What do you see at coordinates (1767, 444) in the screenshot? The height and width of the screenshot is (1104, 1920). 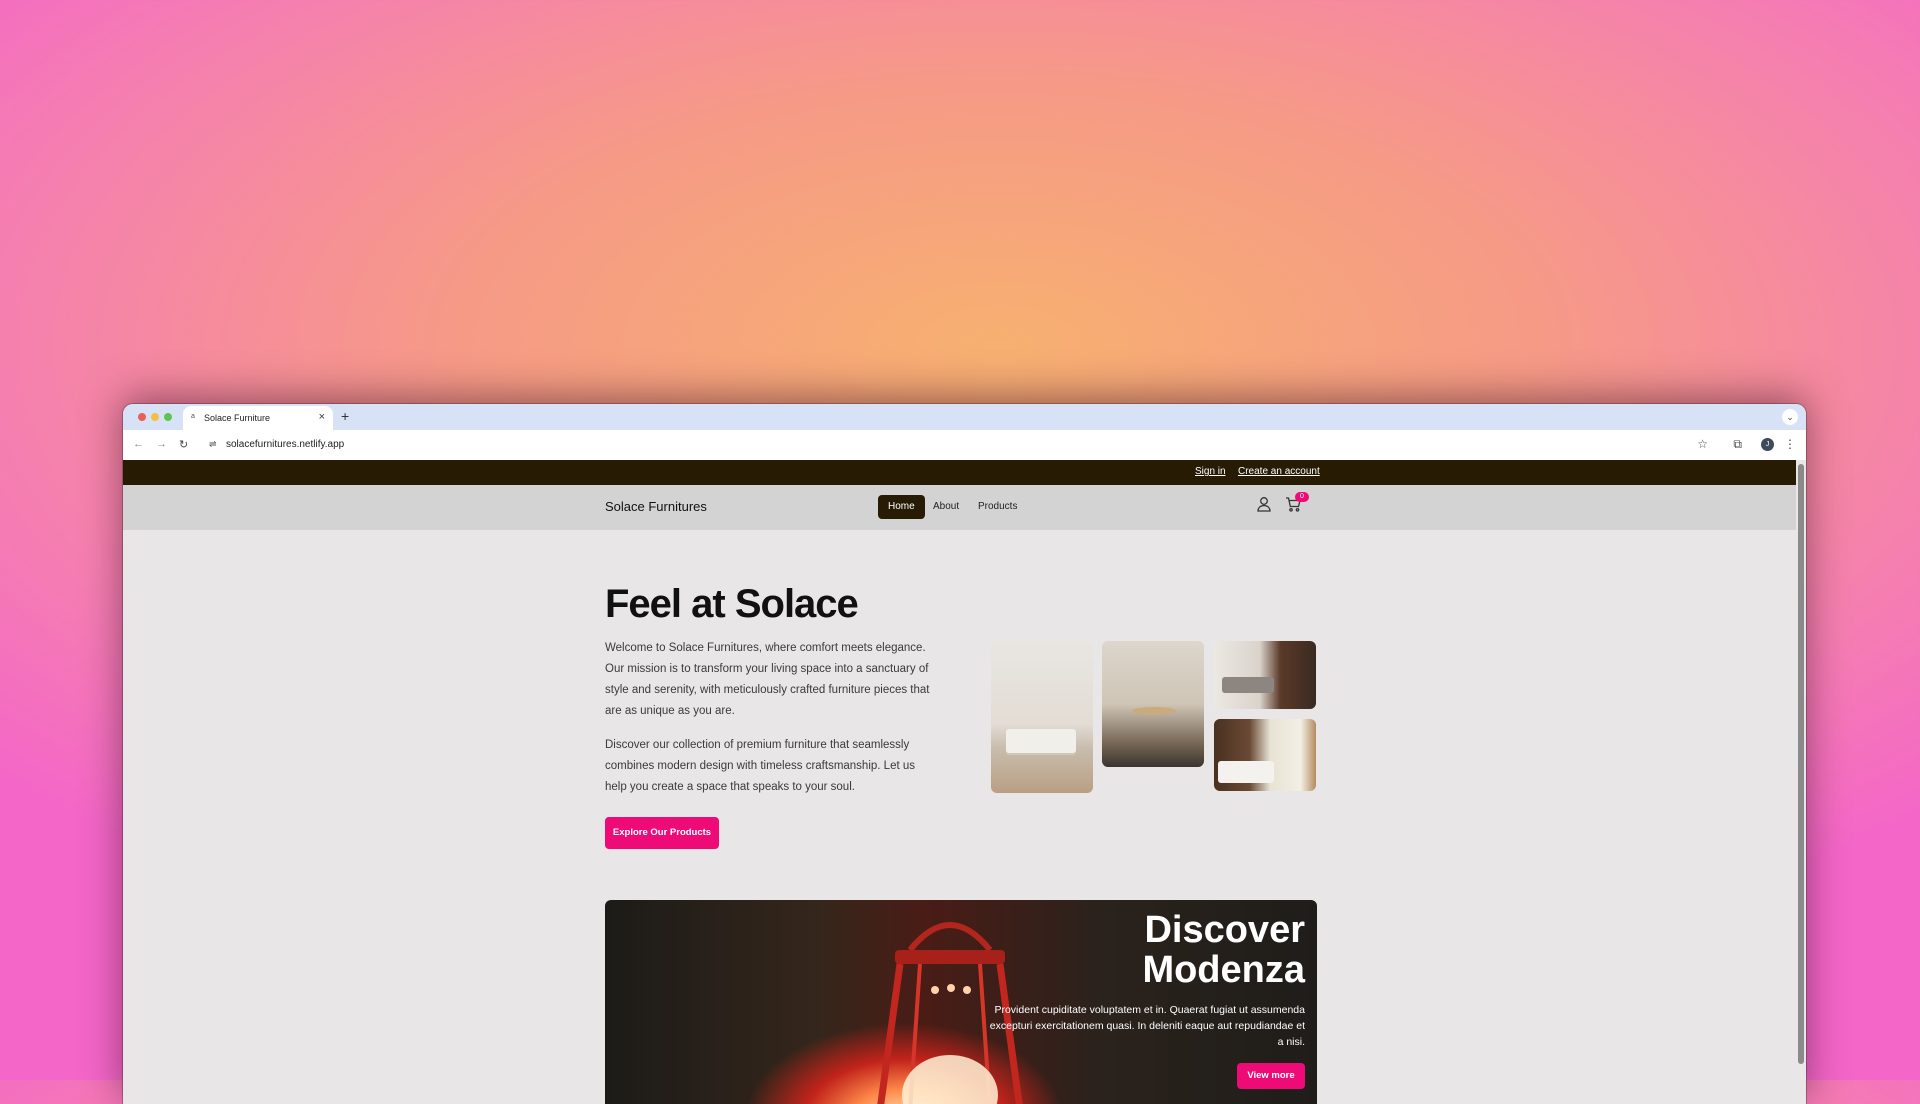 I see `profile-avatar: J` at bounding box center [1767, 444].